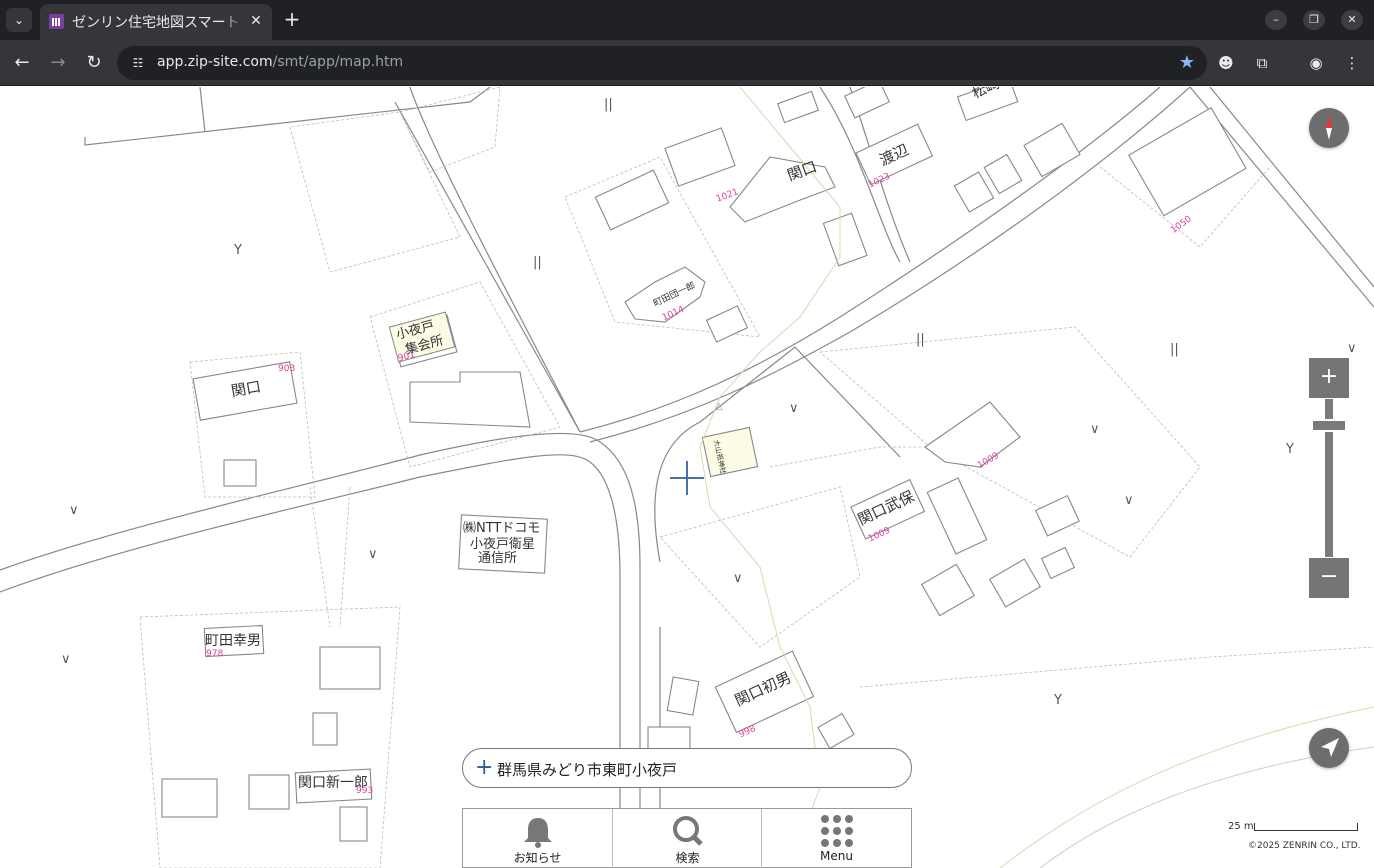 The height and width of the screenshot is (868, 1374). Describe the element at coordinates (502, 528) in the screenshot. I see `label-ntt-1: ㈱NTTドコモ` at that location.